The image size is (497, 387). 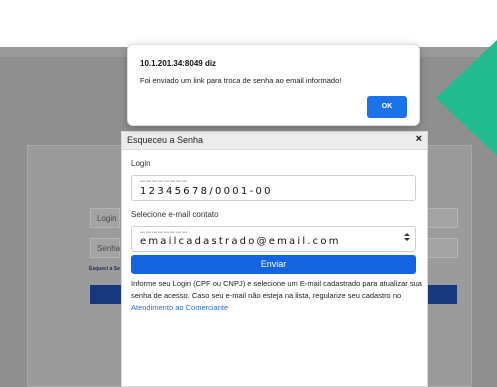 What do you see at coordinates (104, 269) in the screenshot?
I see `background-forgot-link: Esqueci a Se` at bounding box center [104, 269].